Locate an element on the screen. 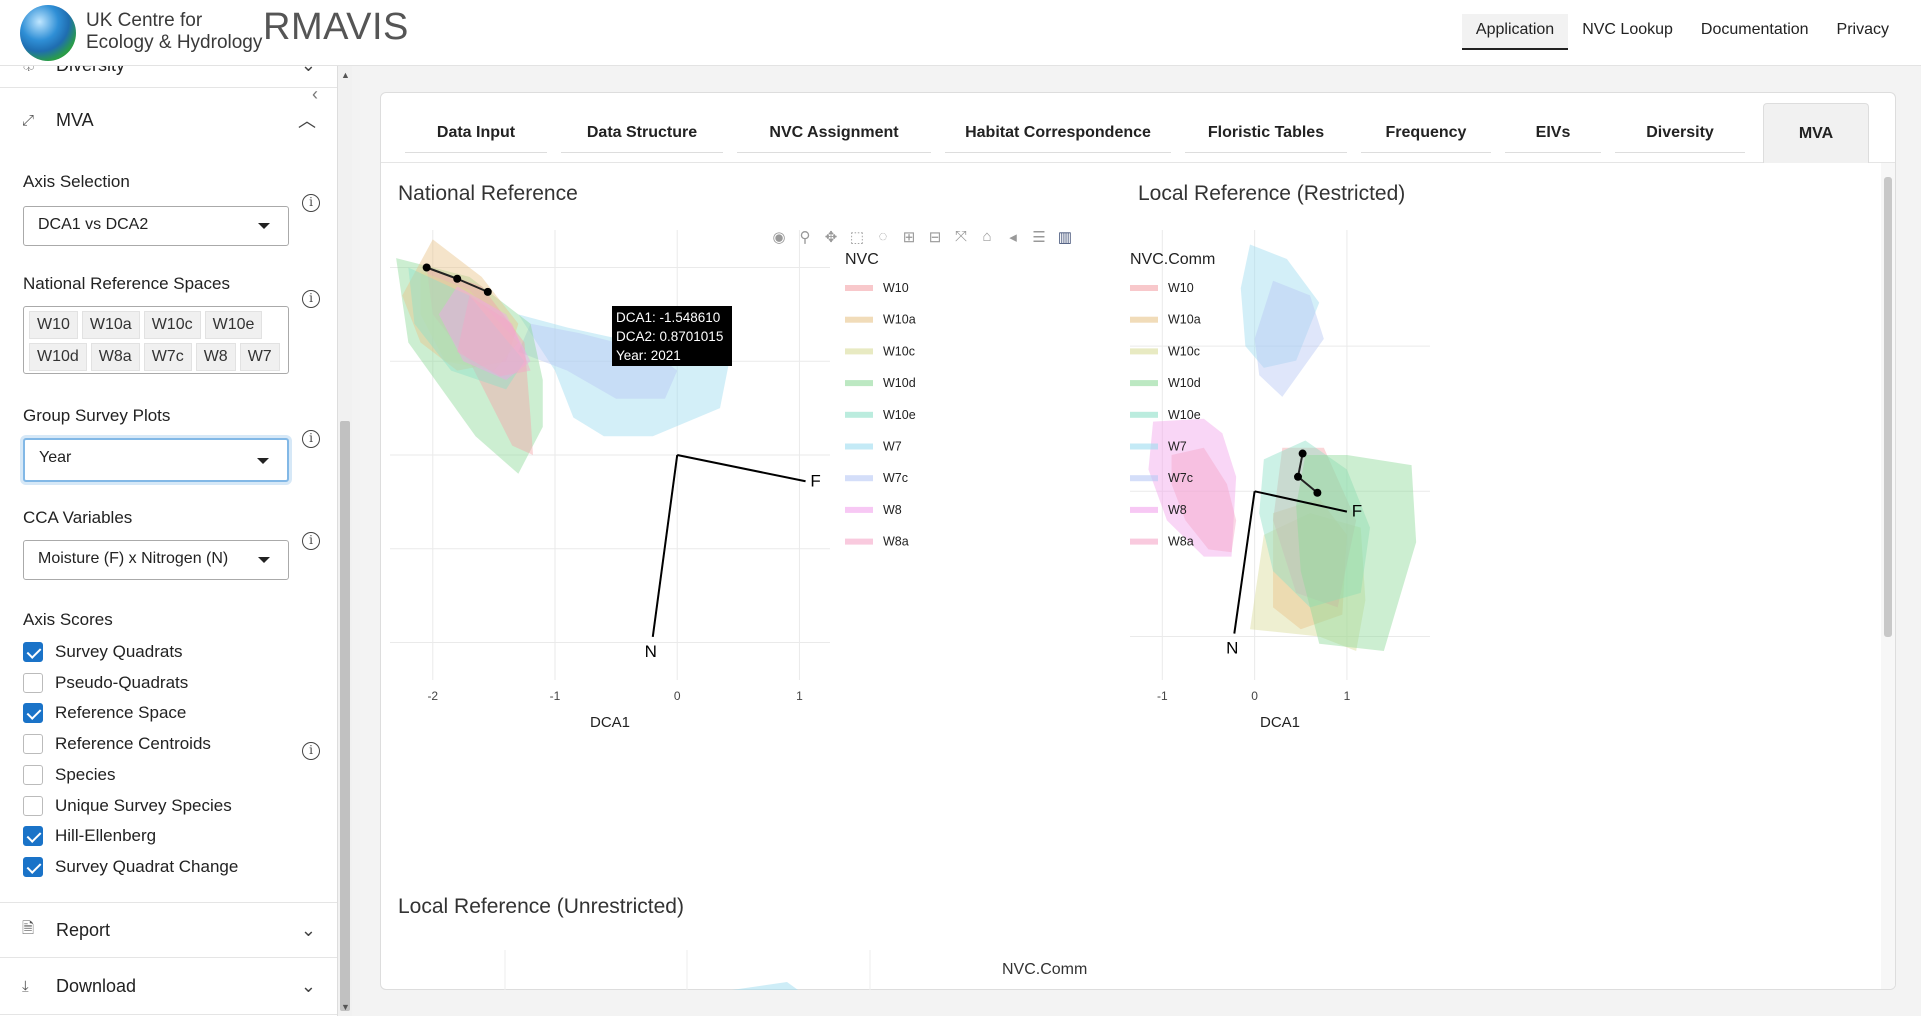  legend-title: NVC.Comm is located at coordinates (1044, 969).